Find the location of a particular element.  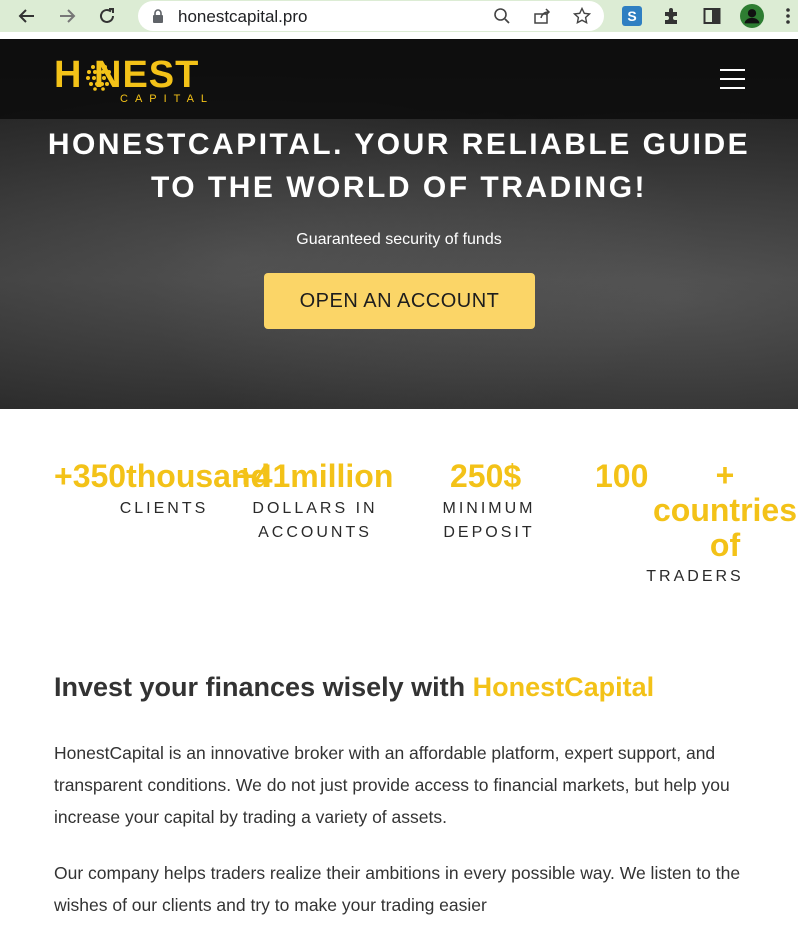

stat-deposit-label: MINIMUM DEPOSIT is located at coordinates (489, 520).